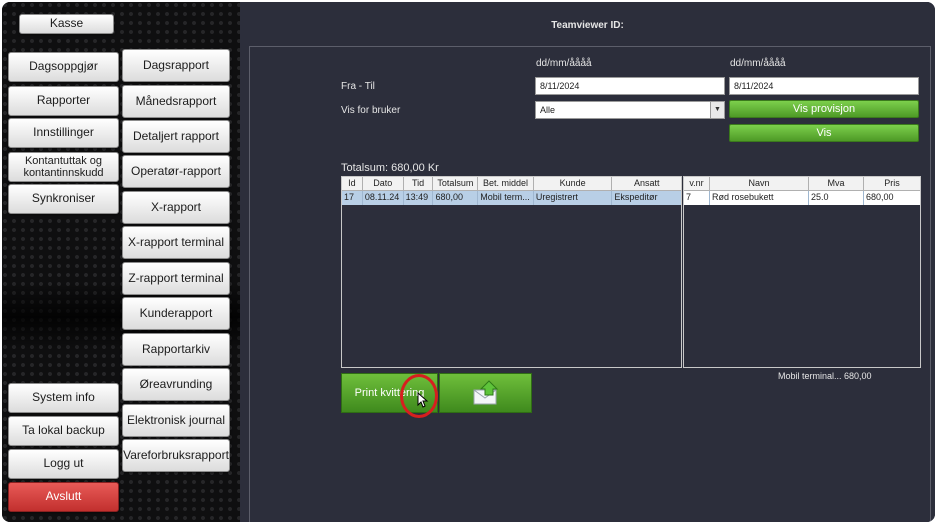  What do you see at coordinates (371, 110) in the screenshot?
I see `vis-for-bruker-label: Vis for bruker` at bounding box center [371, 110].